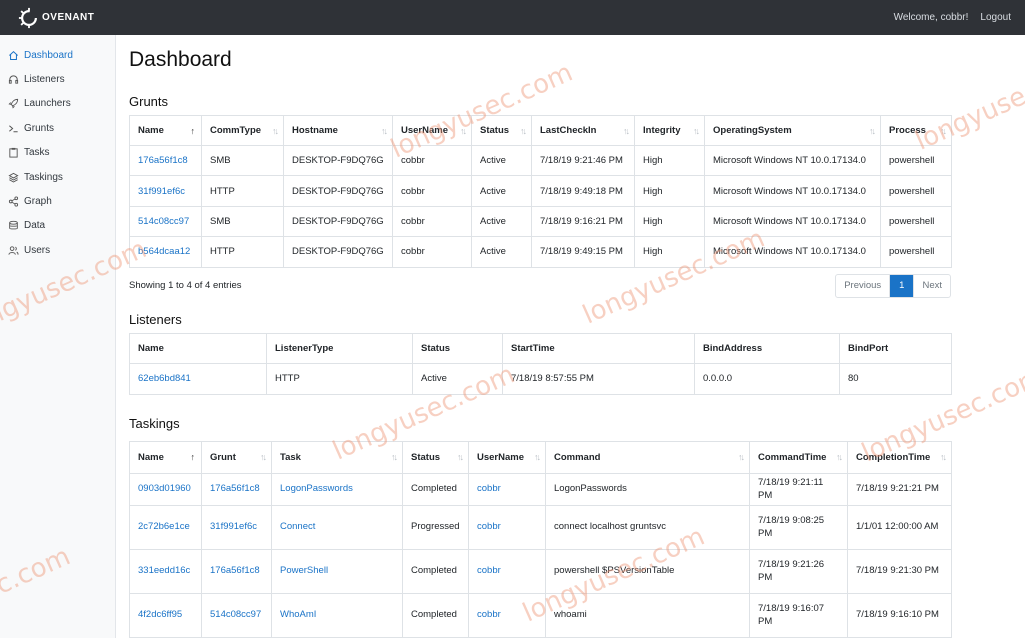 The image size is (1025, 638). Describe the element at coordinates (13, 55) in the screenshot. I see `home-icon` at that location.